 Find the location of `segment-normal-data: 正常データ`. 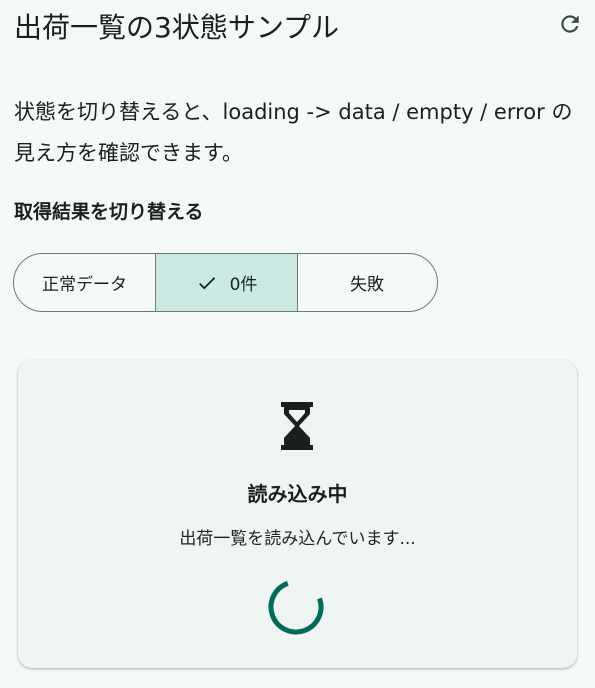

segment-normal-data: 正常データ is located at coordinates (84, 282).